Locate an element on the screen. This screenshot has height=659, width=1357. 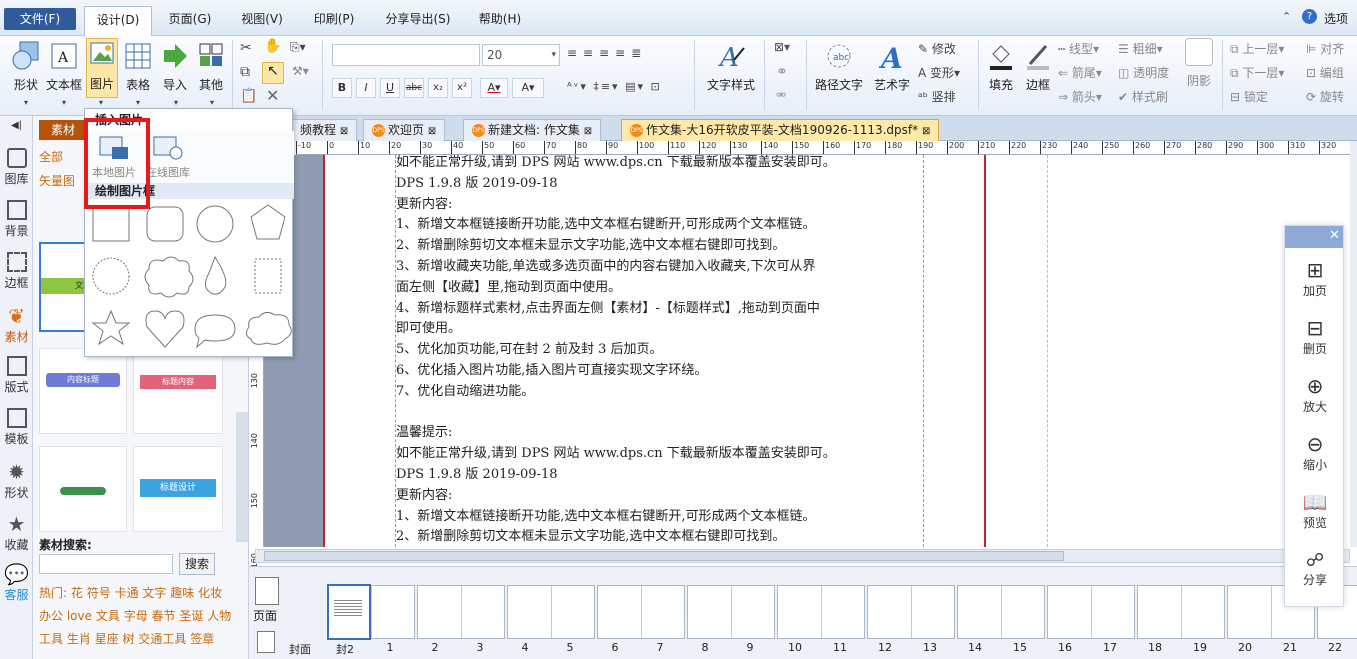
material-thumb-title-4: 标题设计 is located at coordinates (178, 489).